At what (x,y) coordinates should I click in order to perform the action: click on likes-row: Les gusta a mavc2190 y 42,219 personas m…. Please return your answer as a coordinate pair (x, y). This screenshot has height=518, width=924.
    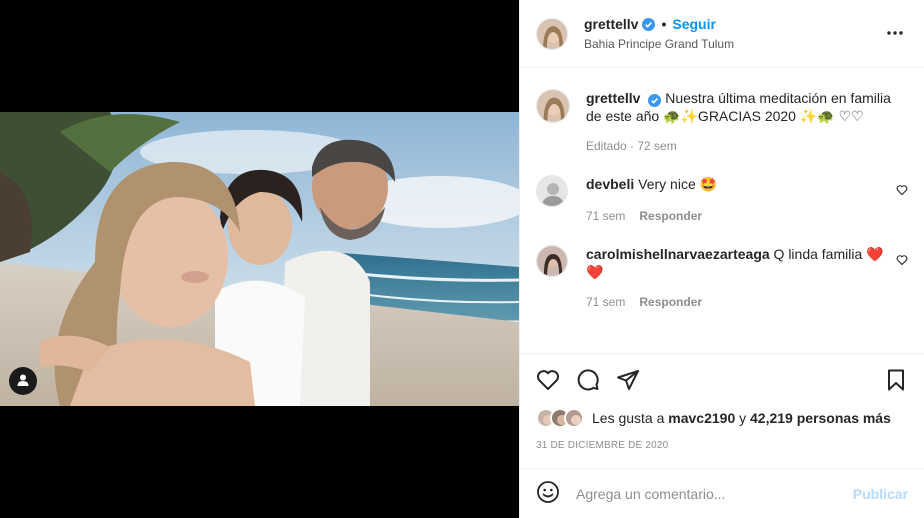
    Looking at the image, I should click on (713, 418).